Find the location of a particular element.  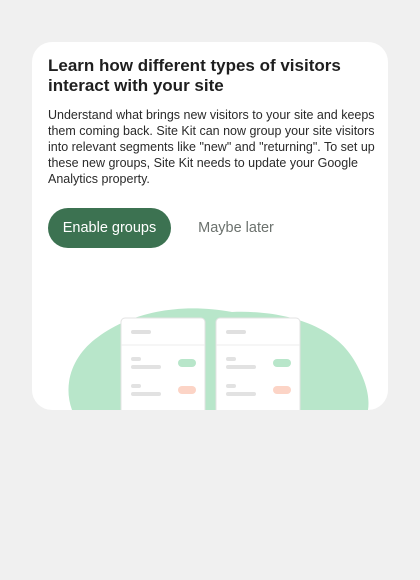

enable-groups-button: Enable groups is located at coordinates (109, 228).